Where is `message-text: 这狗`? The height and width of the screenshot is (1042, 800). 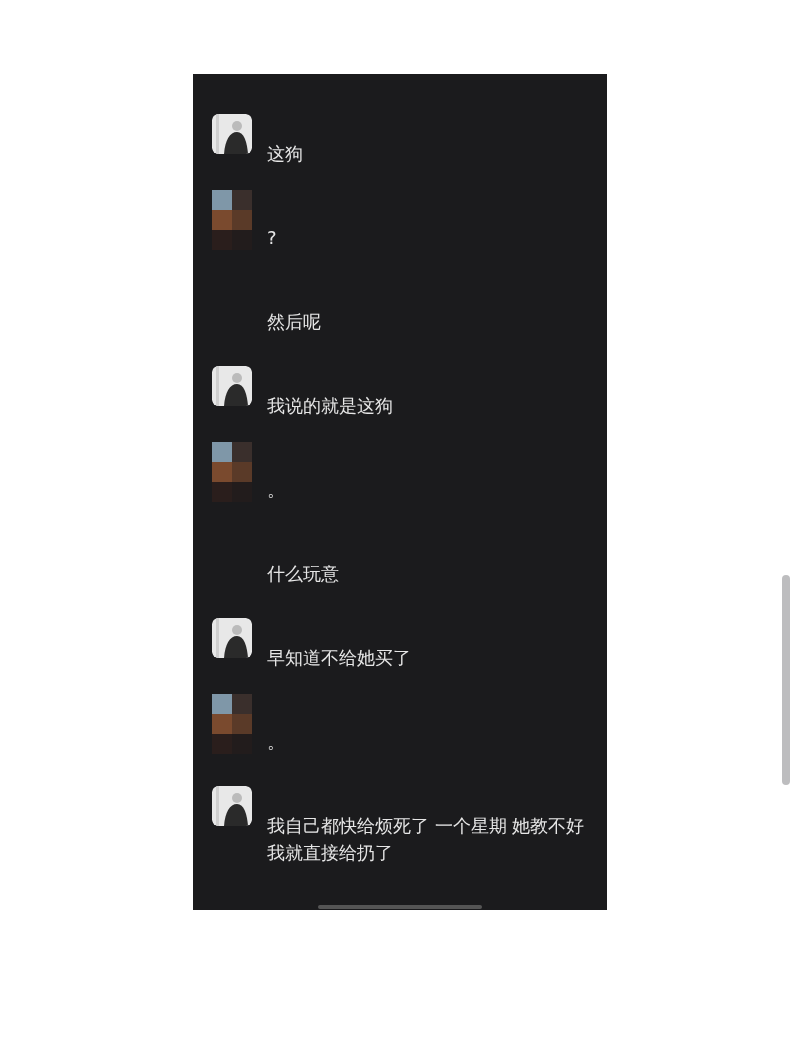 message-text: 这狗 is located at coordinates (285, 154).